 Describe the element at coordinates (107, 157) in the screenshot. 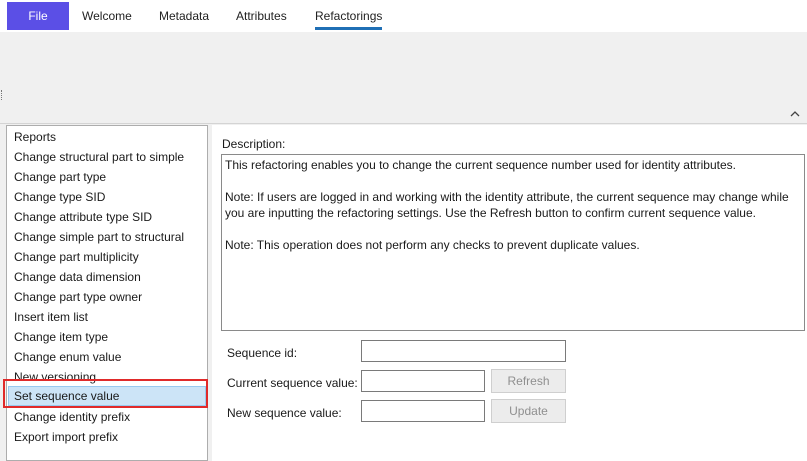

I see `list-item: Change structural part to simple` at that location.